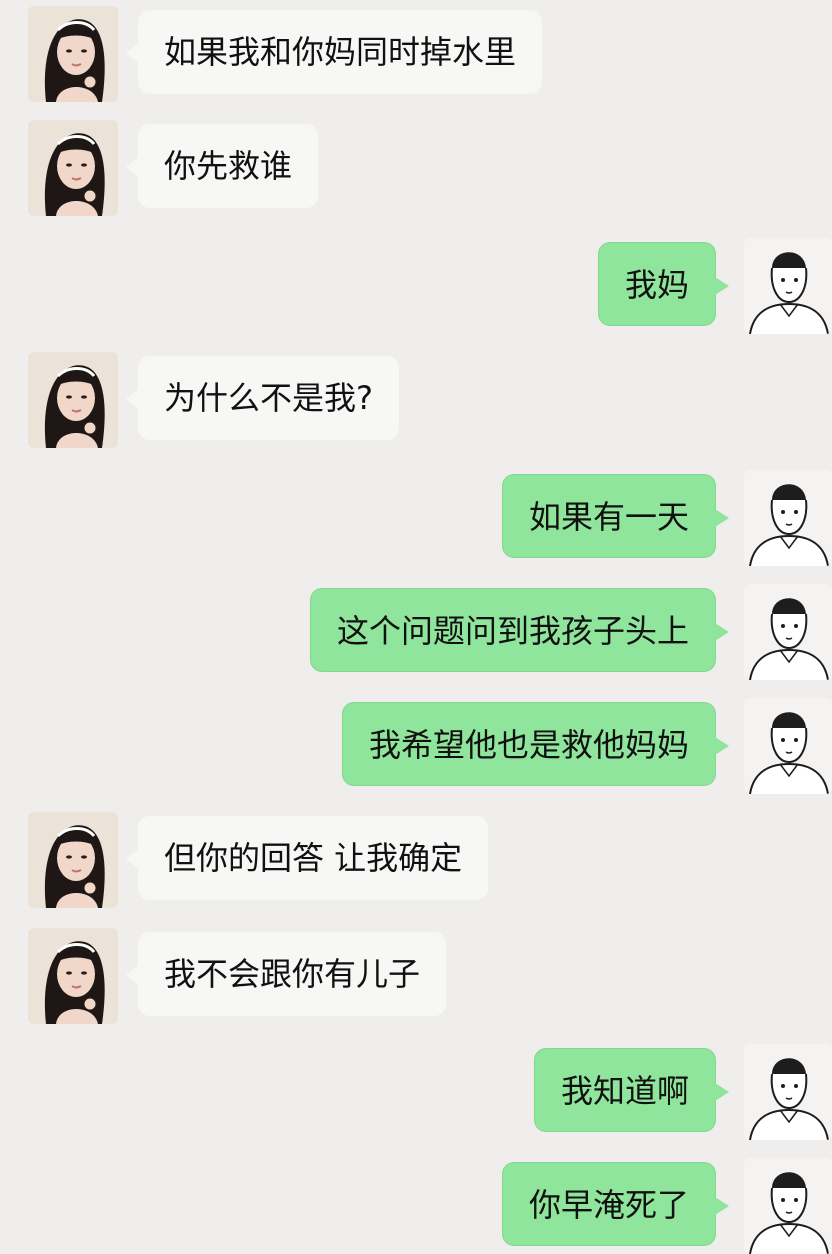  I want to click on message-bubble-outgoing: 你早淹死了, so click(615, 1204).